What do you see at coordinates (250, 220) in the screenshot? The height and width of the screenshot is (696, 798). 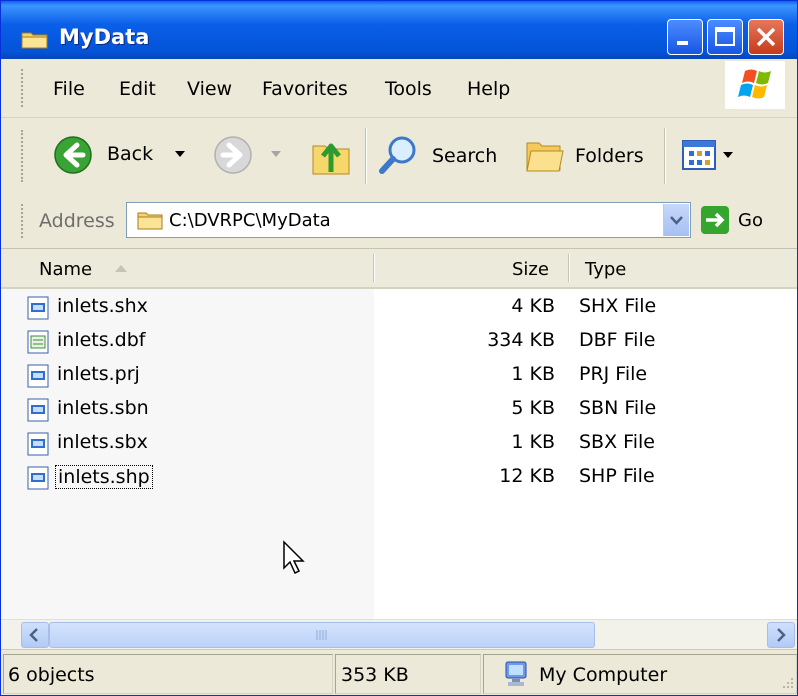 I see `address-path: C:\DVRPC\MyData` at bounding box center [250, 220].